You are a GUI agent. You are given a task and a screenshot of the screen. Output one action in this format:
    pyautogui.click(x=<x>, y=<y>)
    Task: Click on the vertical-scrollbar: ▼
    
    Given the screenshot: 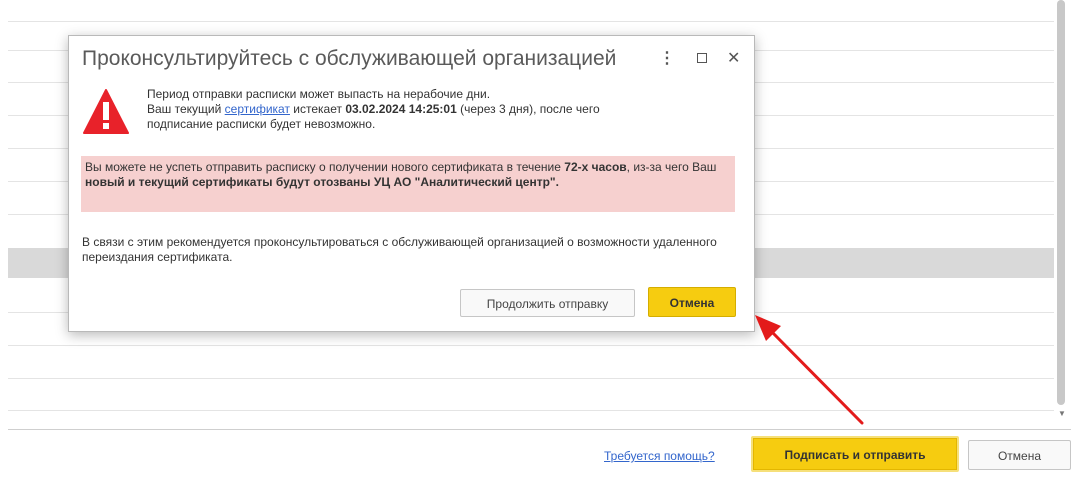 What is the action you would take?
    pyautogui.click(x=1062, y=213)
    